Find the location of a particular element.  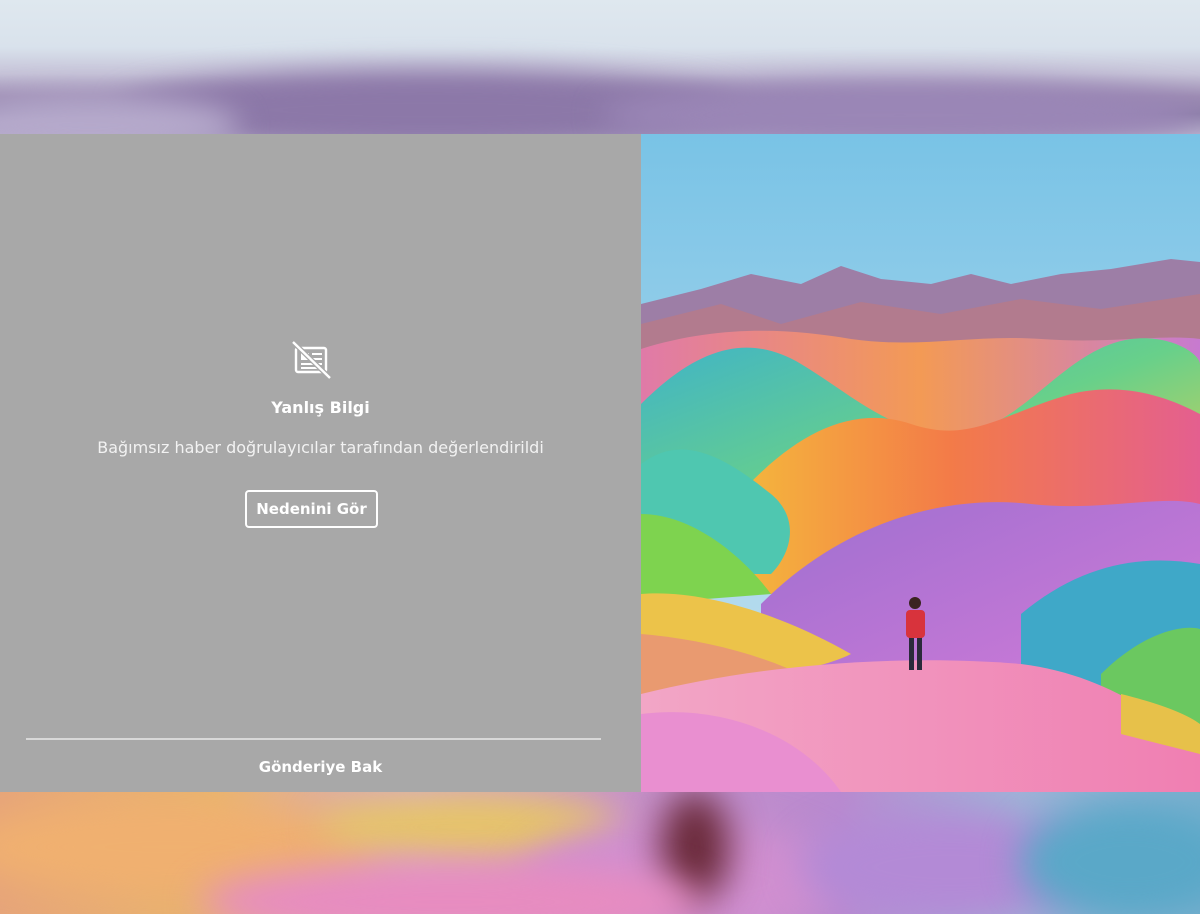

blurred-background-bottom is located at coordinates (600, 853).